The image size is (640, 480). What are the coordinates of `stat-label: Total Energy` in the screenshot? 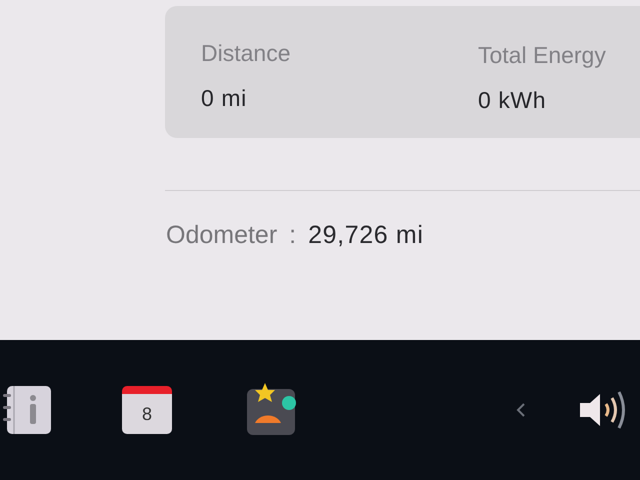 It's located at (542, 55).